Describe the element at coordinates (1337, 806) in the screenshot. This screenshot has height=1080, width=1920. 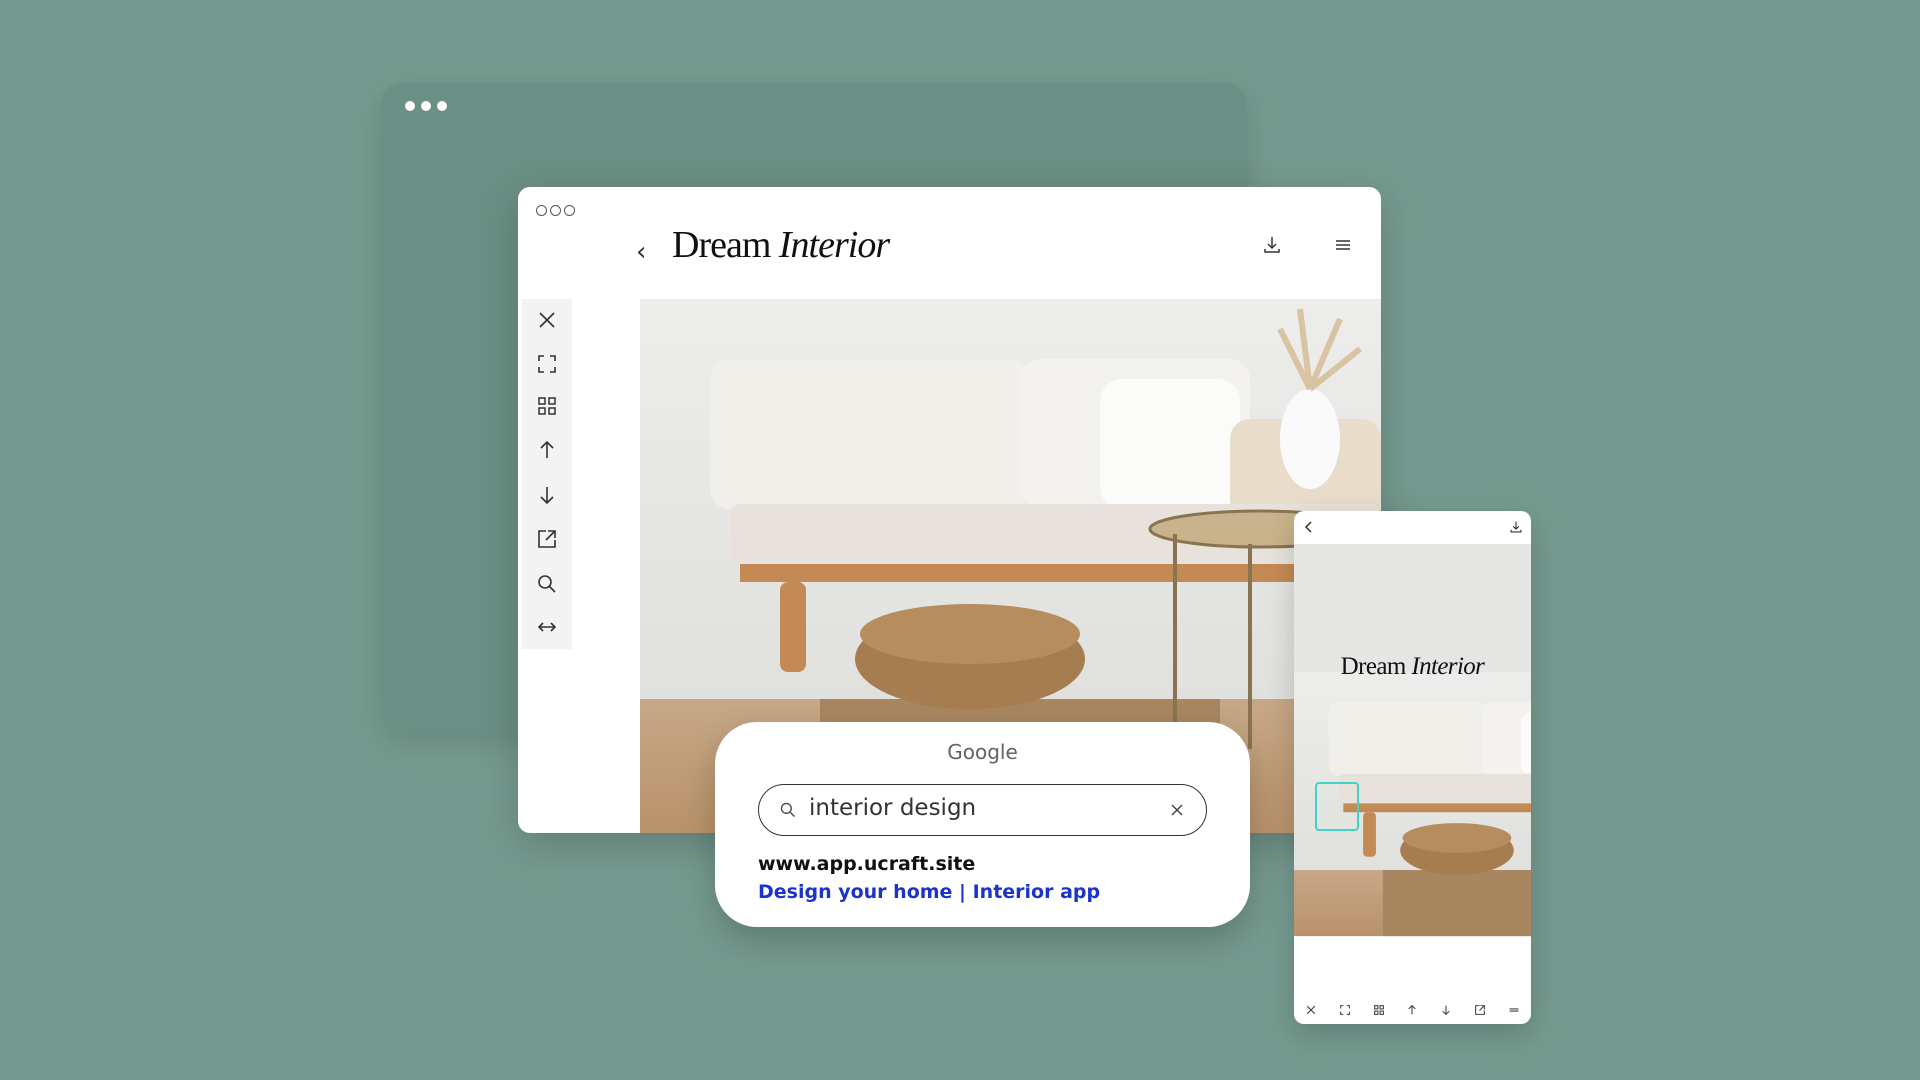
I see `selection-highlight` at that location.